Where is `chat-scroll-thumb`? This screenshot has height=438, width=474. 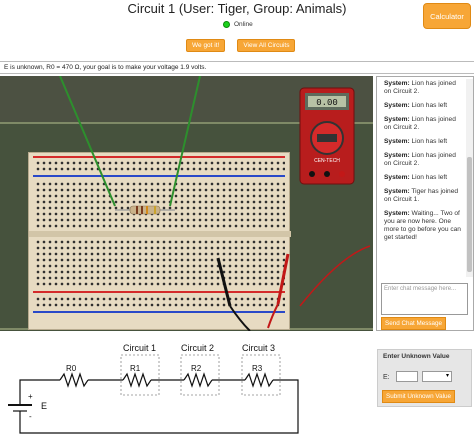
chat-scroll-thumb is located at coordinates (469, 214).